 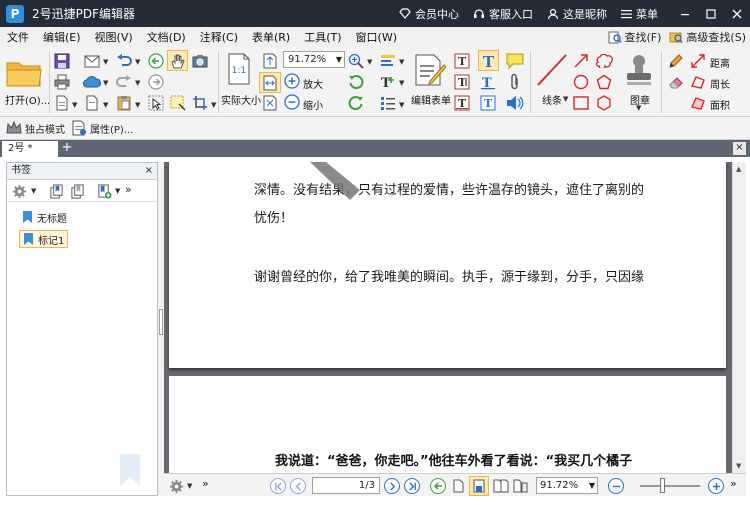 I want to click on menu-file: 文件, so click(x=18, y=37).